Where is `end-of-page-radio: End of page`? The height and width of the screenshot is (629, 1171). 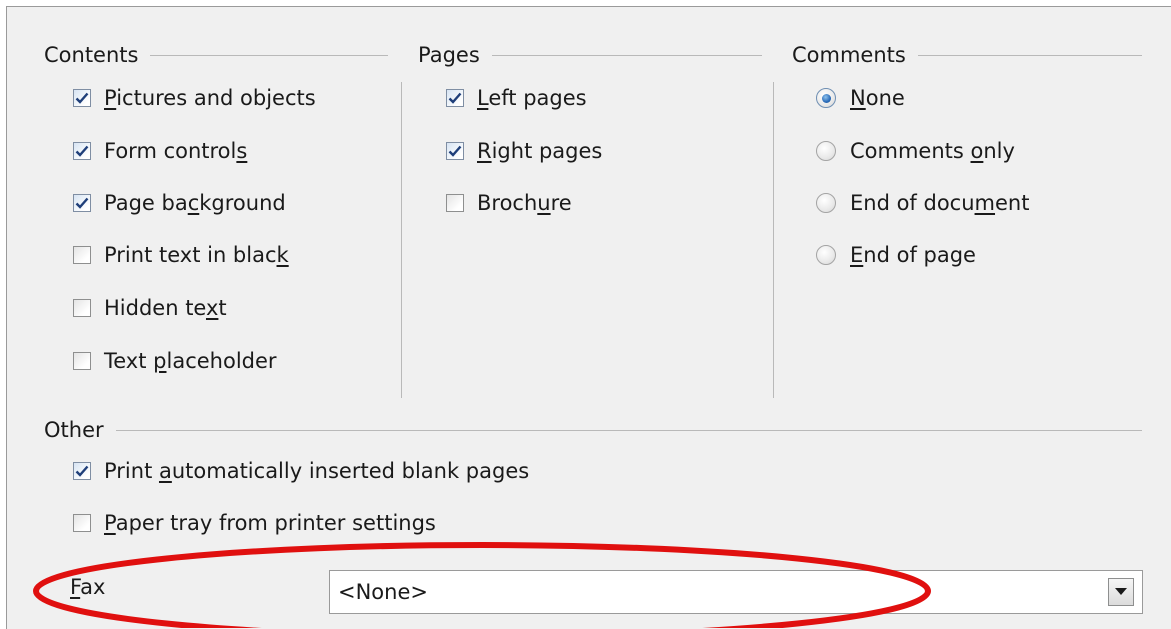 end-of-page-radio: End of page is located at coordinates (896, 255).